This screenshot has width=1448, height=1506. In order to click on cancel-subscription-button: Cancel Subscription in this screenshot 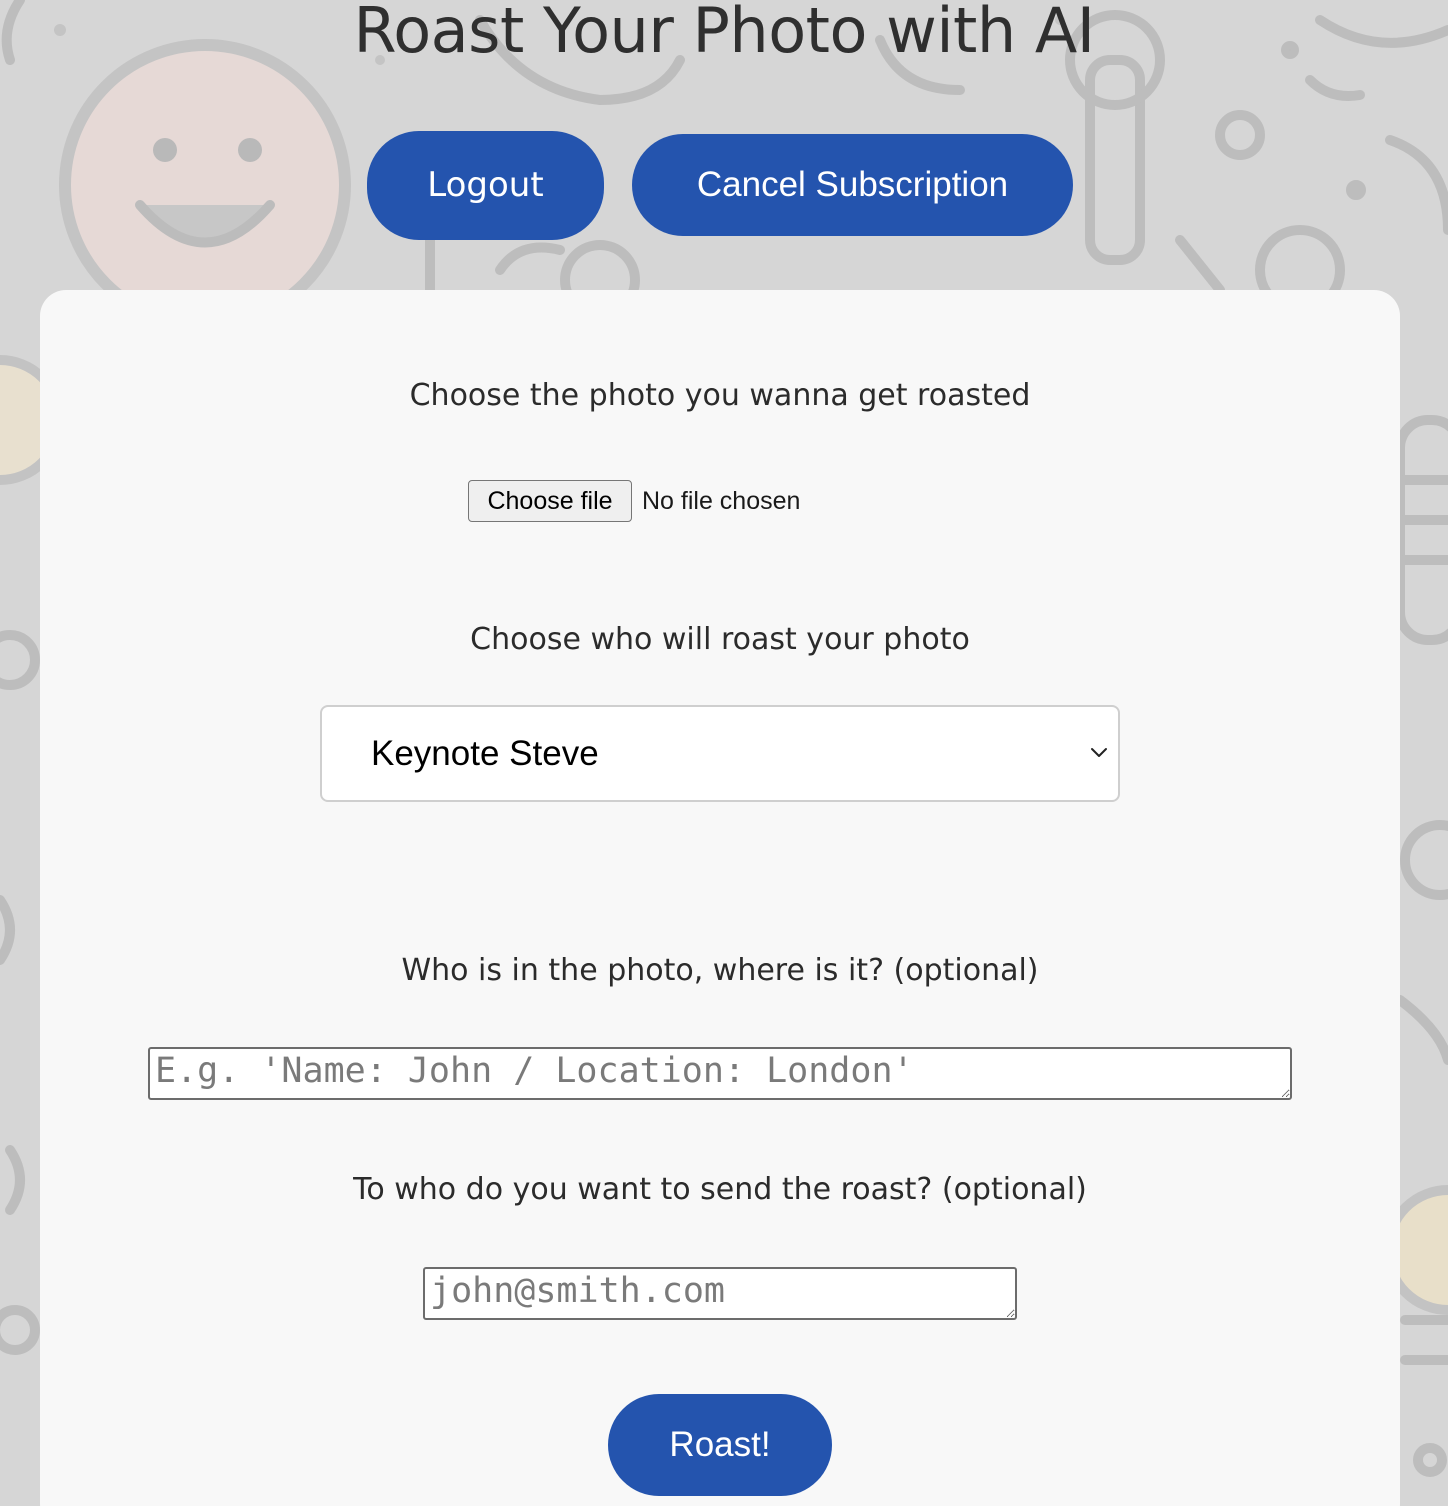, I will do `click(852, 185)`.